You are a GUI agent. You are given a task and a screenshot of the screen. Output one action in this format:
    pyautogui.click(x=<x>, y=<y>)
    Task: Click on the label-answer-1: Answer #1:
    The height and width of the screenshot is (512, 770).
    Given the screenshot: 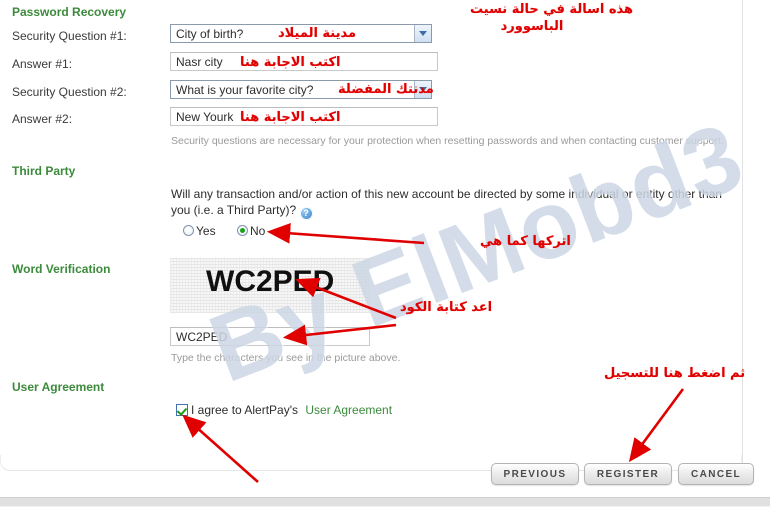 What is the action you would take?
    pyautogui.click(x=42, y=64)
    